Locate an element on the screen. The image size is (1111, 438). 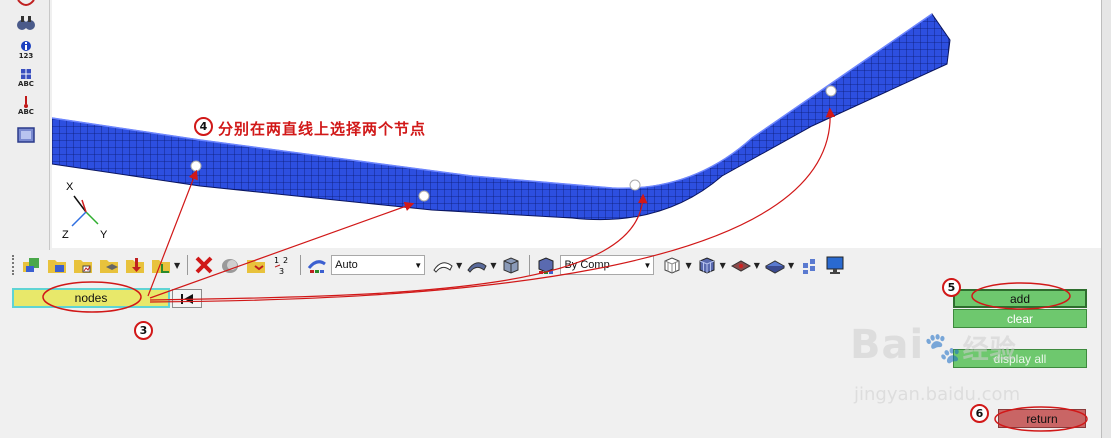
folder-layers-button is located at coordinates (109, 265).